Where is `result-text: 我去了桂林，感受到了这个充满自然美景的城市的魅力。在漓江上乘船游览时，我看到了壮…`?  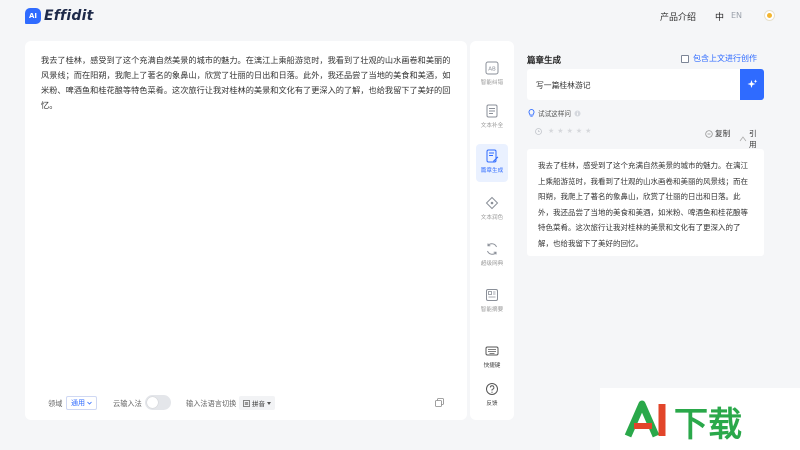
result-text: 我去了桂林，感受到了这个充满自然美景的城市的魅力。在漓江上乘船游览时，我看到了壮… is located at coordinates (643, 204).